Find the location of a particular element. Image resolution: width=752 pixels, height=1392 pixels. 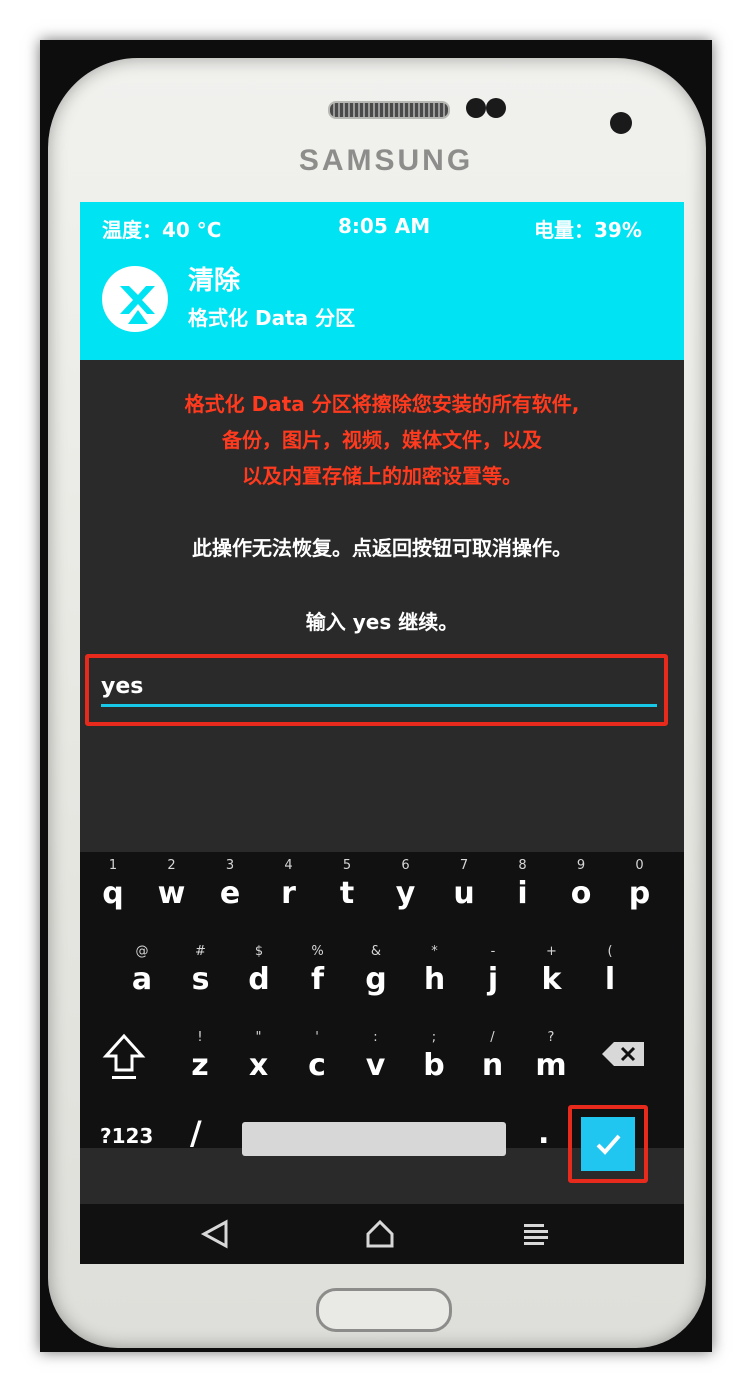

symbols-key: ?123 is located at coordinates (126, 1136).